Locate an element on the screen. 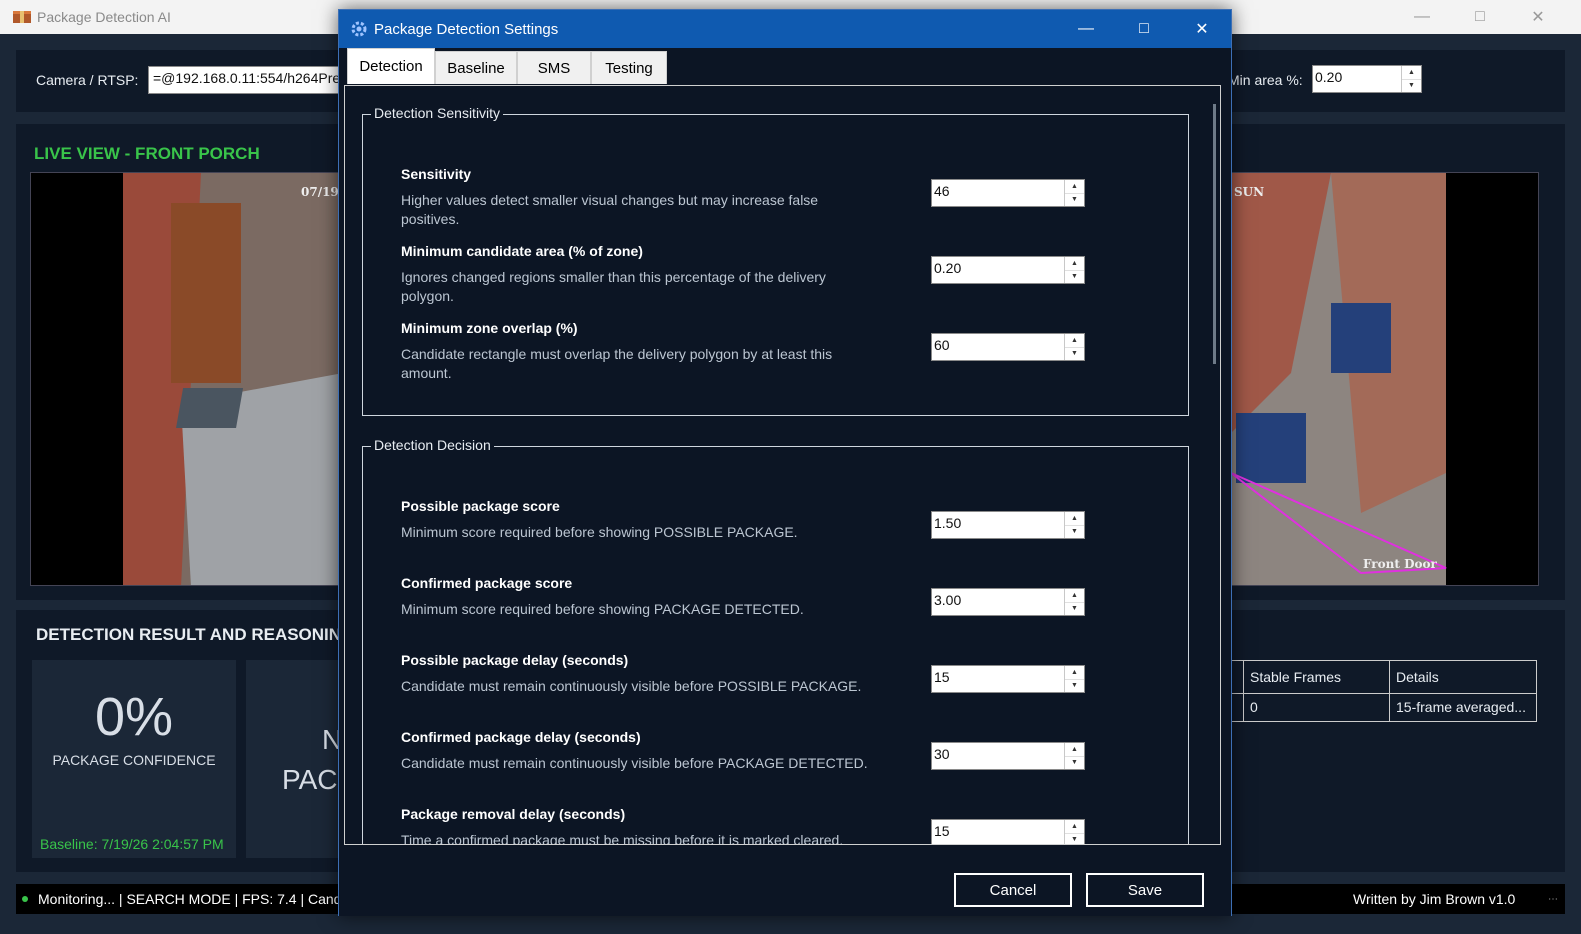 This screenshot has height=934, width=1581. minimize-button: — is located at coordinates (1422, 17).